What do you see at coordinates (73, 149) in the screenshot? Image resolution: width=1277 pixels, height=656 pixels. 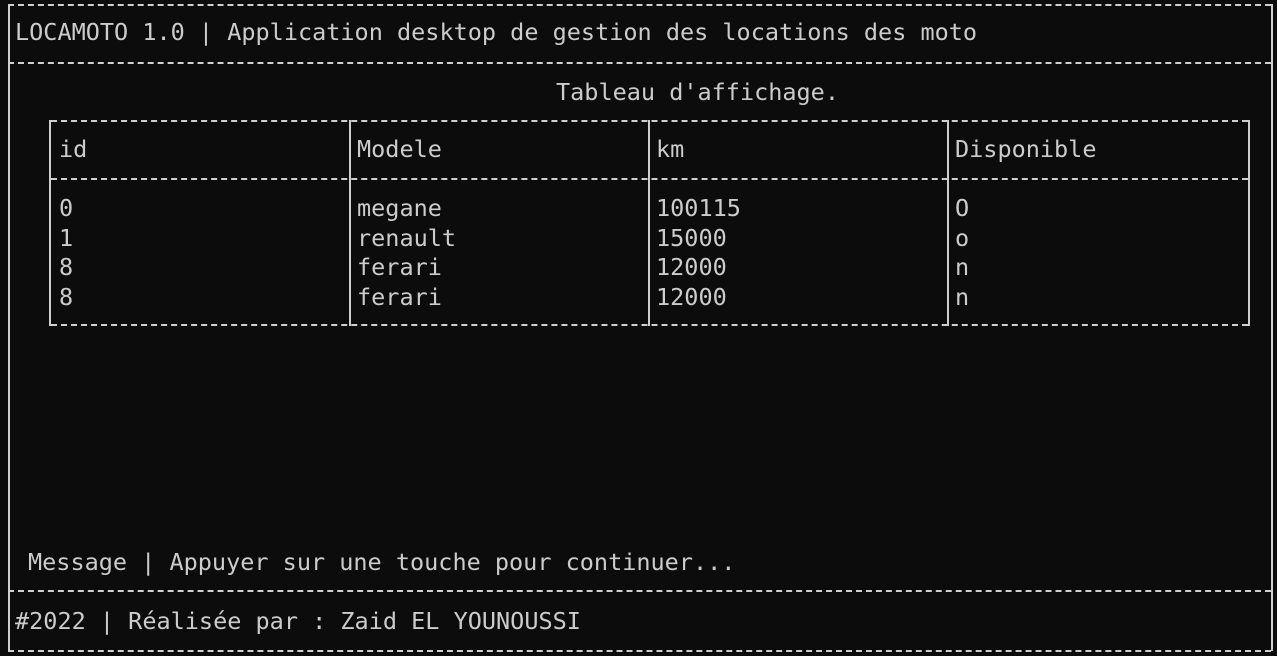 I see `column-header: id` at bounding box center [73, 149].